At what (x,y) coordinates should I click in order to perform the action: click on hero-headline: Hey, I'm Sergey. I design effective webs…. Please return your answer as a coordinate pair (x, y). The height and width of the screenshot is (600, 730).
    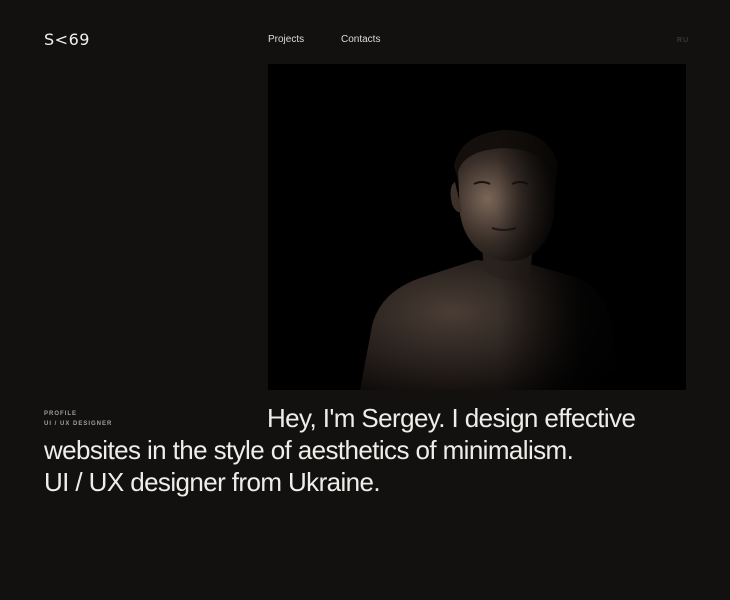
    Looking at the image, I should click on (359, 450).